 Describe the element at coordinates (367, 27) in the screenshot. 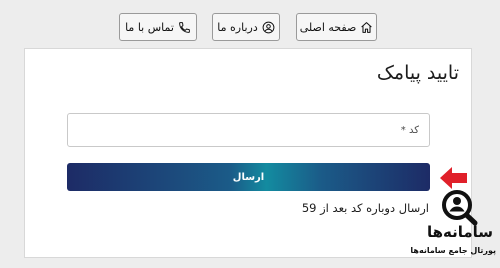

I see `home-icon` at that location.